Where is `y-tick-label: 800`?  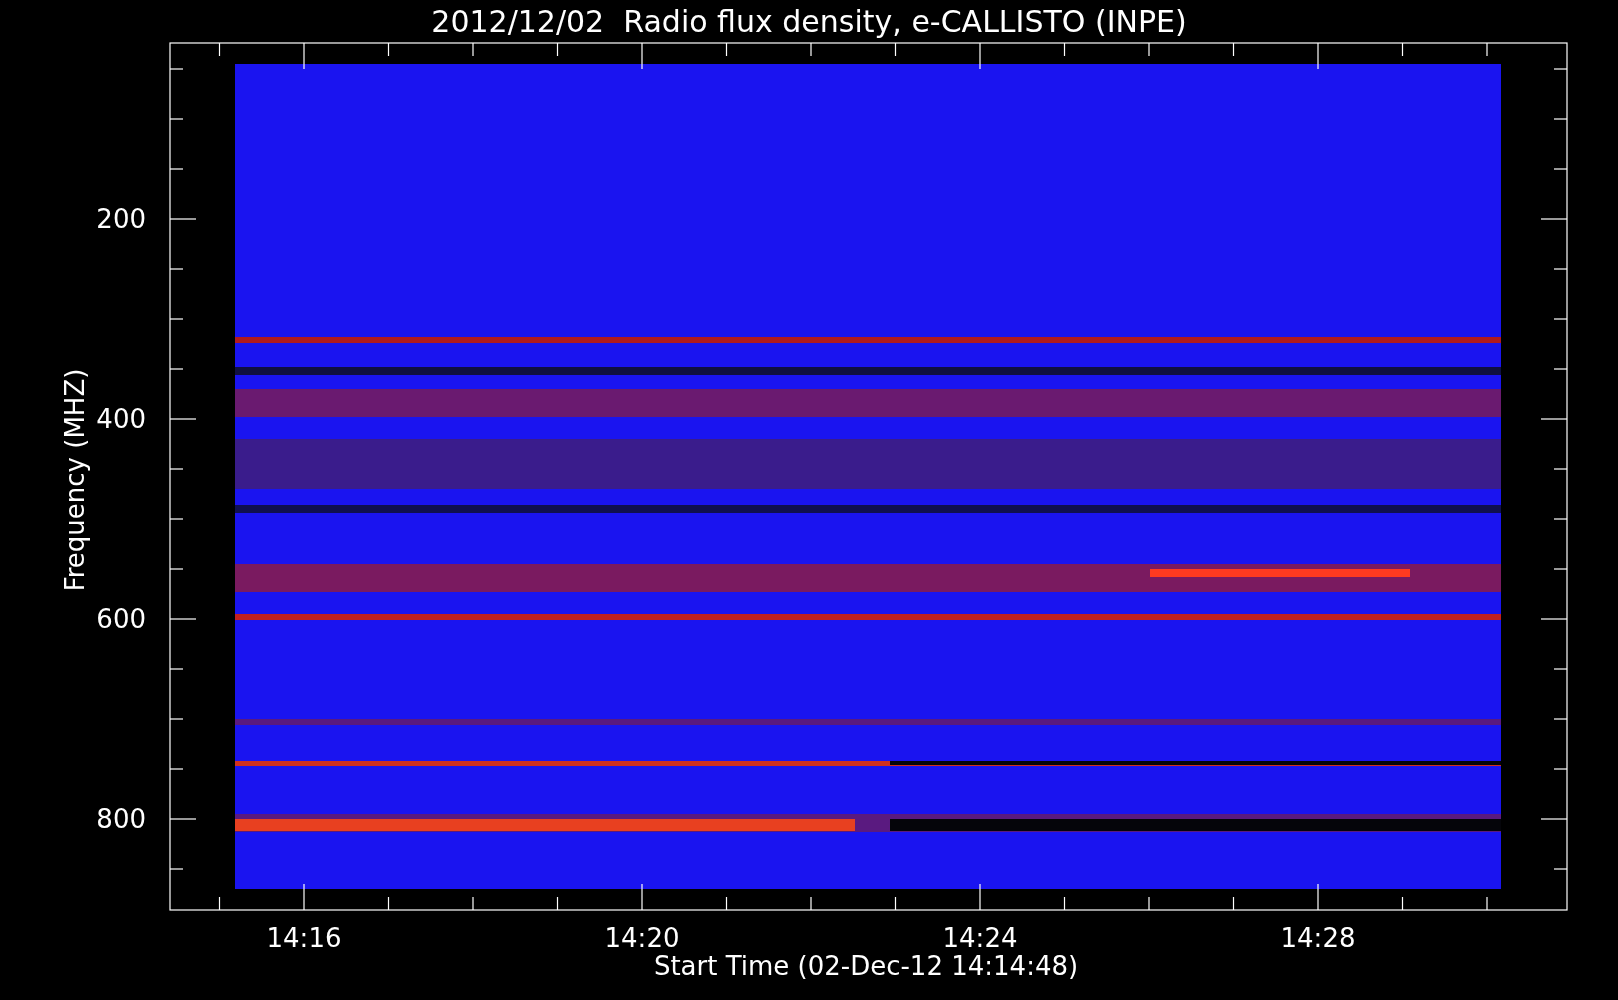
y-tick-label: 800 is located at coordinates (121, 819).